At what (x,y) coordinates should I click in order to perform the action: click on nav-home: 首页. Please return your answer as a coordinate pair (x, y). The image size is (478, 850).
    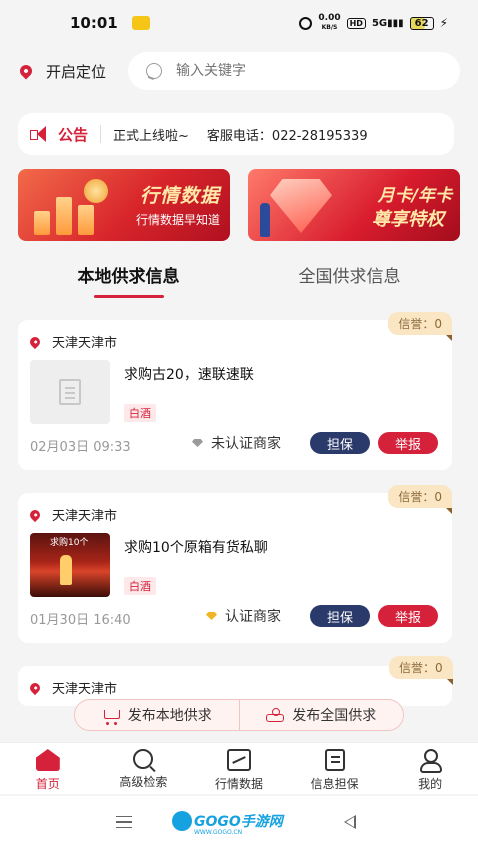
    Looking at the image, I should click on (48, 768).